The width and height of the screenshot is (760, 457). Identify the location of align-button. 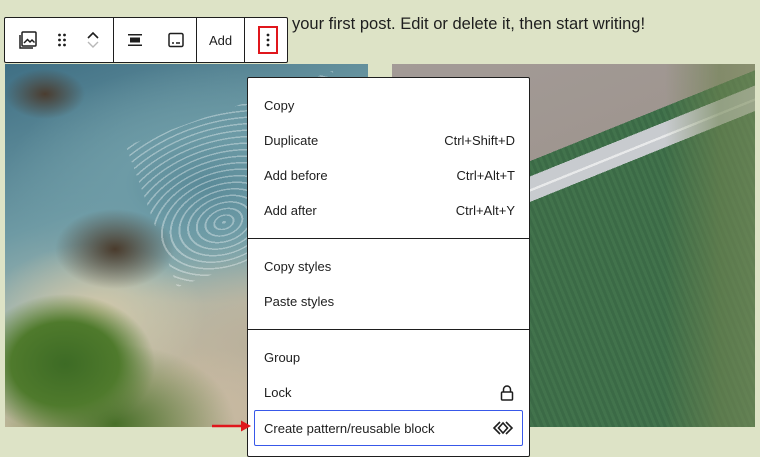
(135, 40).